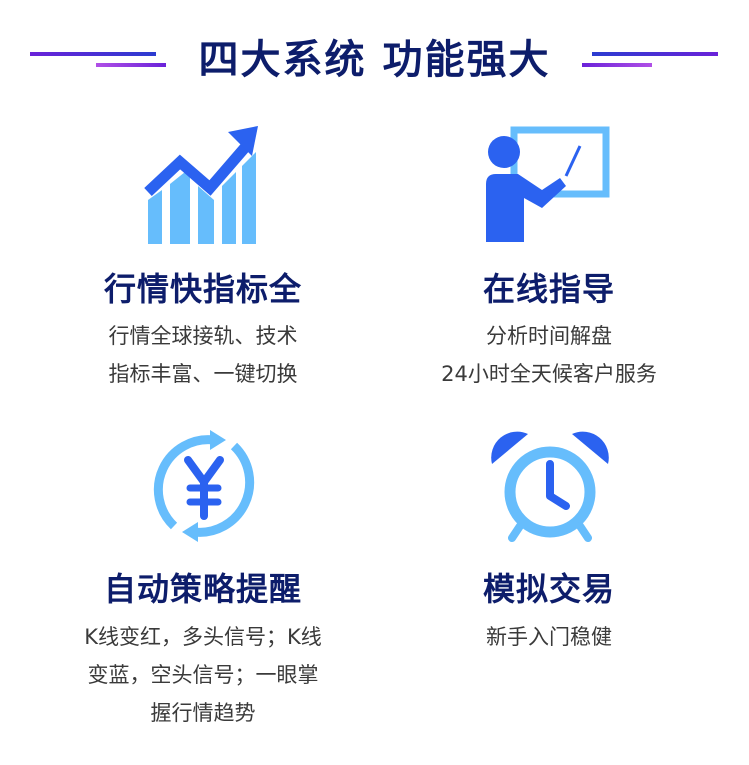  I want to click on description-line: 新手入门稳健, so click(549, 637).